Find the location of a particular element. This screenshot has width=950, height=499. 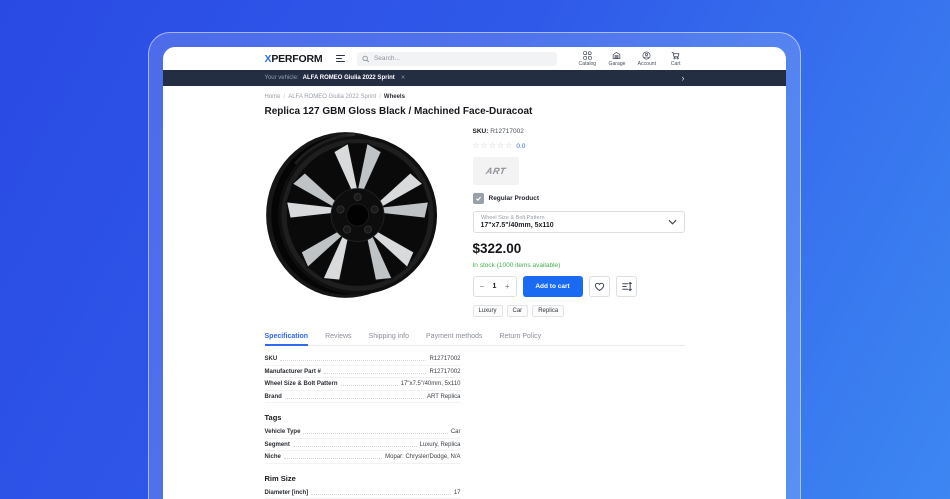

nav-garage: Garage is located at coordinates (617, 59).